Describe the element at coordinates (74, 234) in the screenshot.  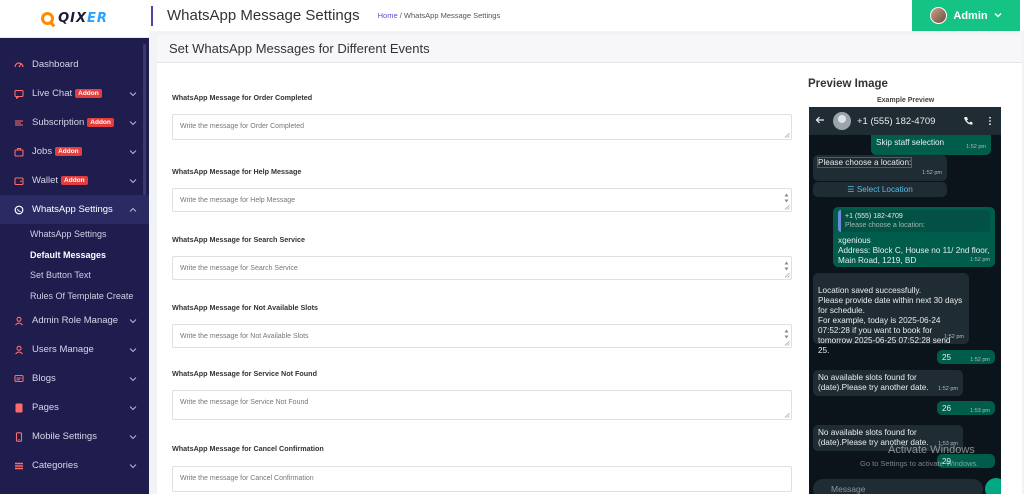
I see `sidebar-subitem-whatsapp-settings: WhatsApp Settings` at that location.